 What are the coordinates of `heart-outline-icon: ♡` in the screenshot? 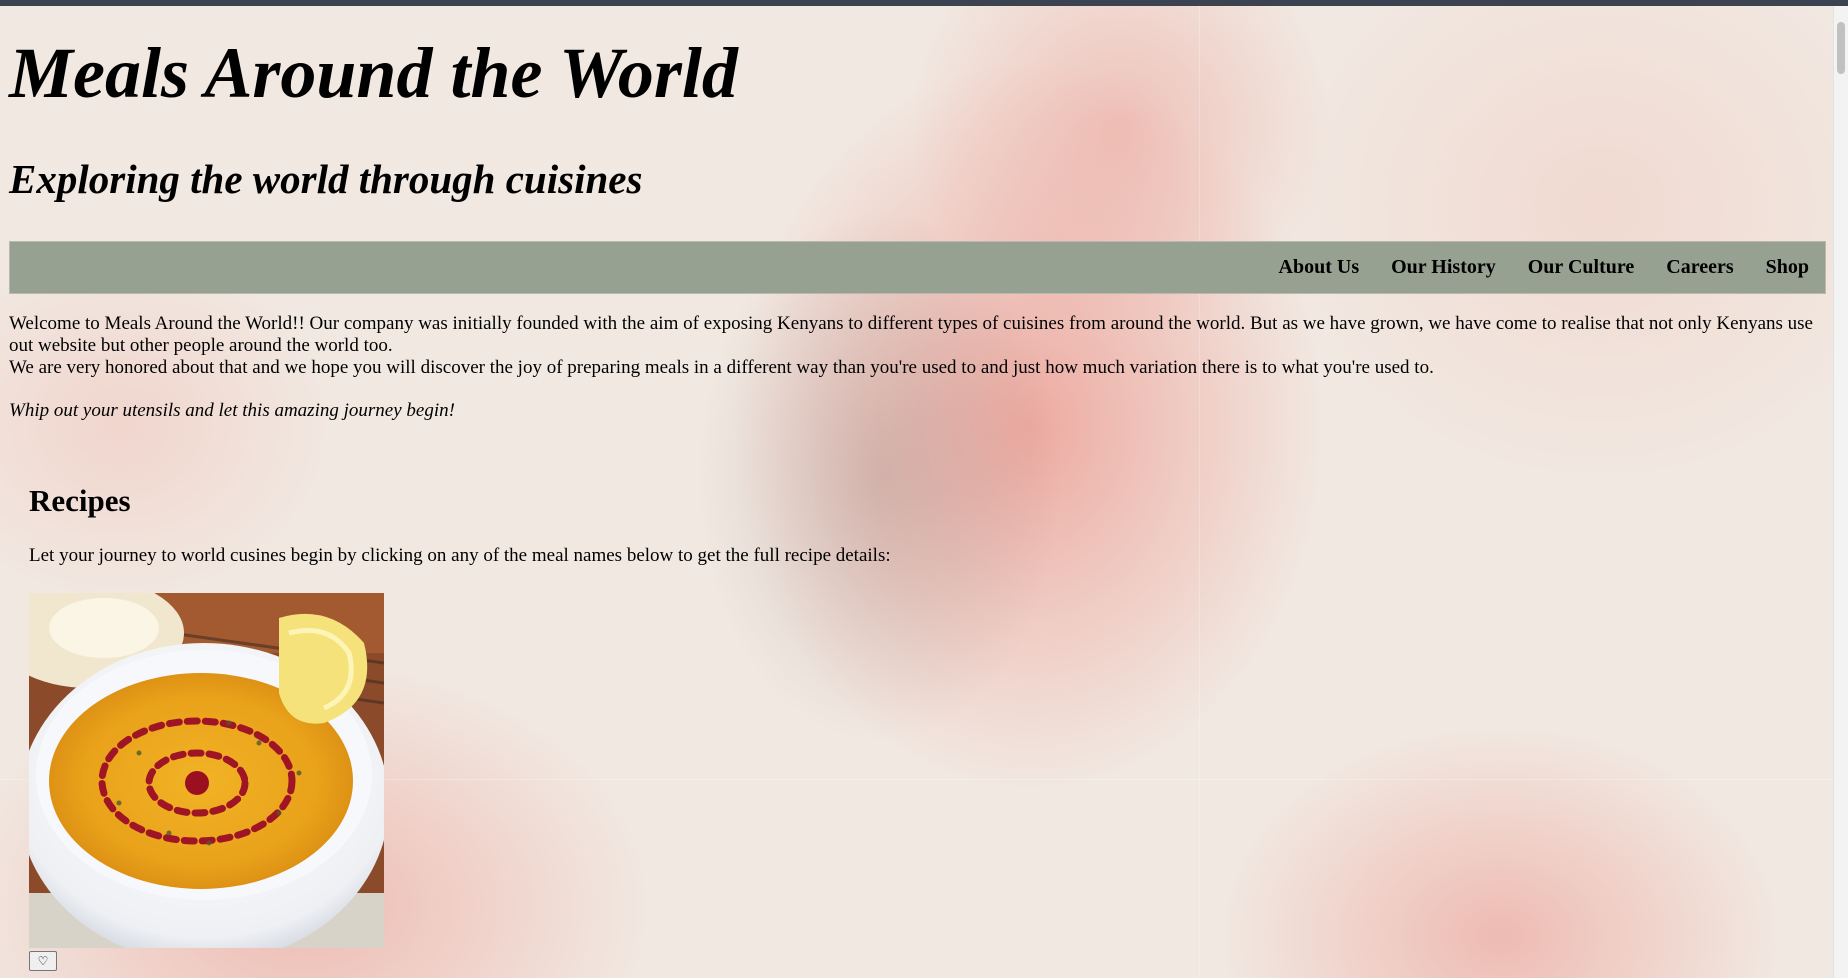 It's located at (43, 961).